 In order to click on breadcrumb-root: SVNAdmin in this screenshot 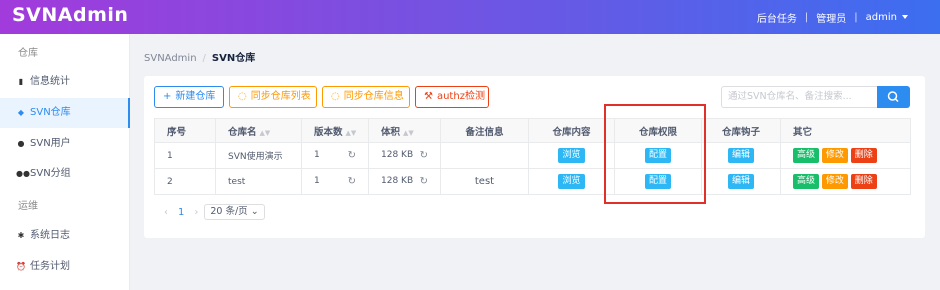, I will do `click(170, 58)`.